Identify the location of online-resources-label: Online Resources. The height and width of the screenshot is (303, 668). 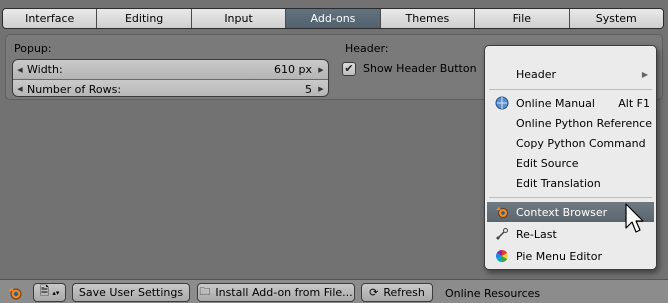
(492, 293).